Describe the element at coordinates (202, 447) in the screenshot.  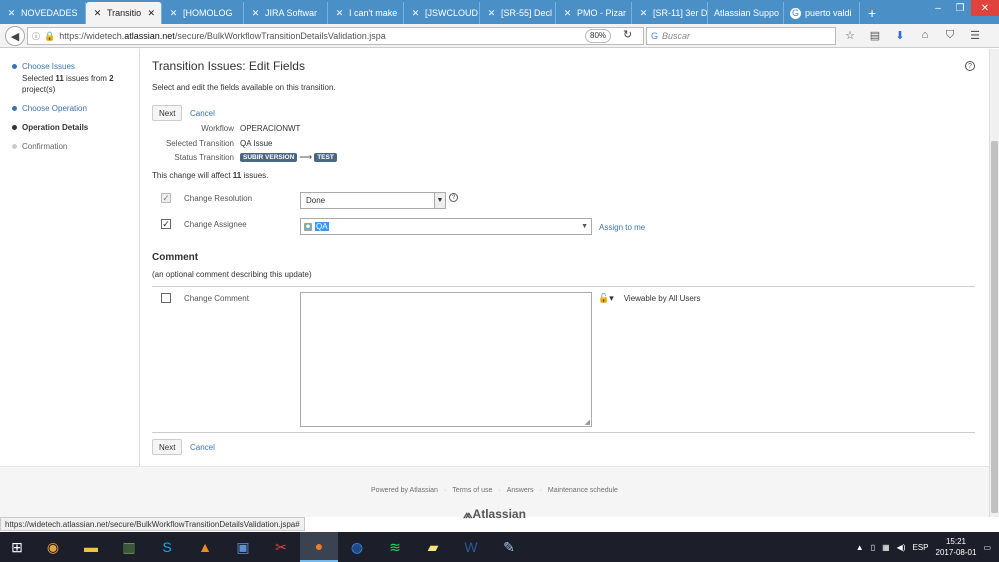
I see `cancel-link-bottom: Cancel` at that location.